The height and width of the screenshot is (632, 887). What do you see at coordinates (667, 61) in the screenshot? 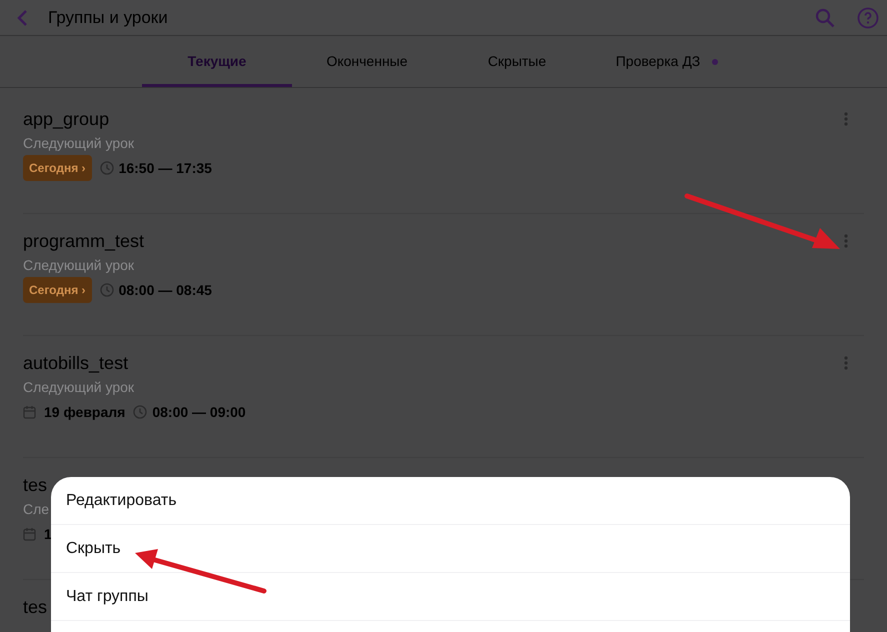
I see `tab: Проверка ДЗ` at bounding box center [667, 61].